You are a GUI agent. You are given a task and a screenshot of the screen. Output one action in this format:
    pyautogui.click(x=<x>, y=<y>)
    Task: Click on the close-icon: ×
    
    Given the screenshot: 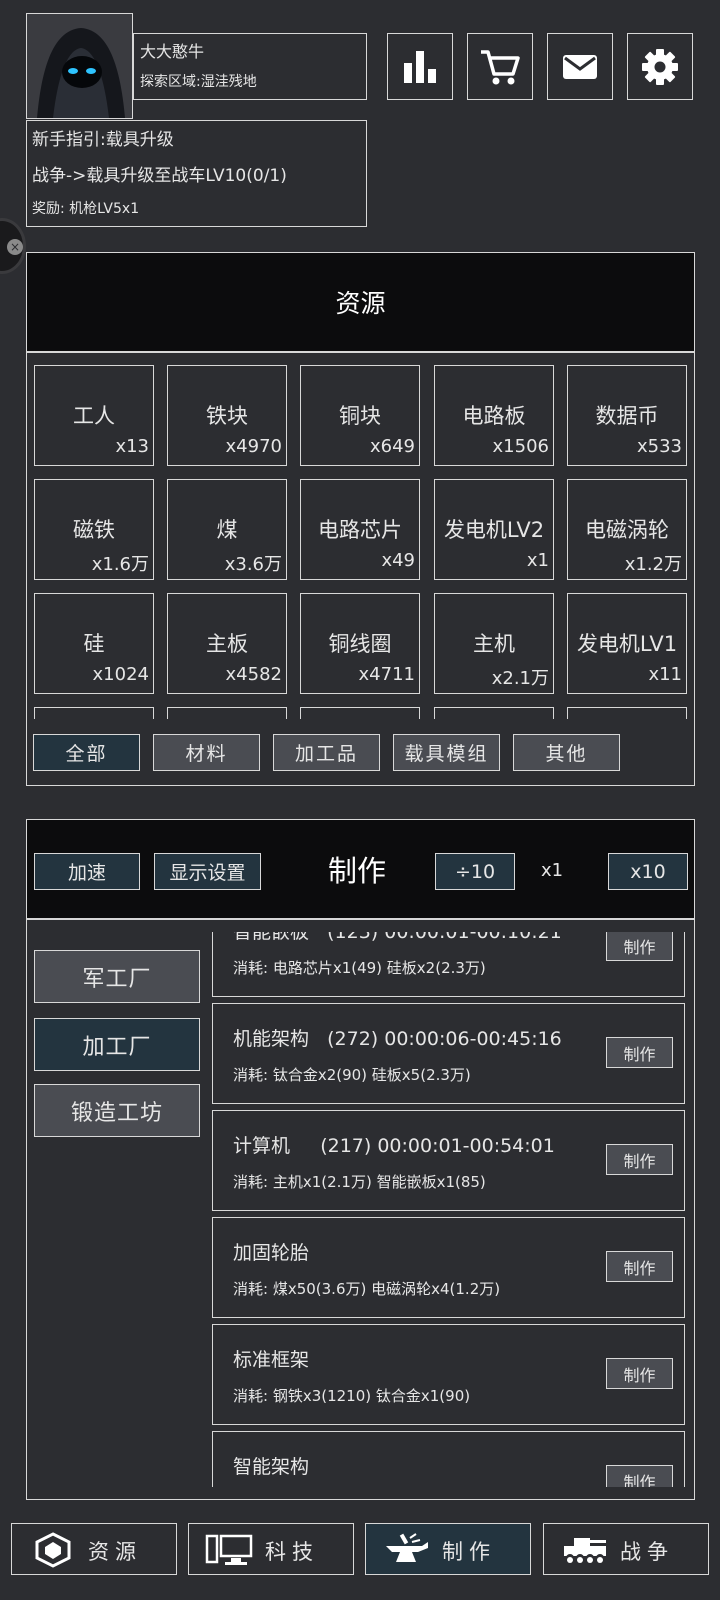 What is the action you would take?
    pyautogui.click(x=15, y=247)
    